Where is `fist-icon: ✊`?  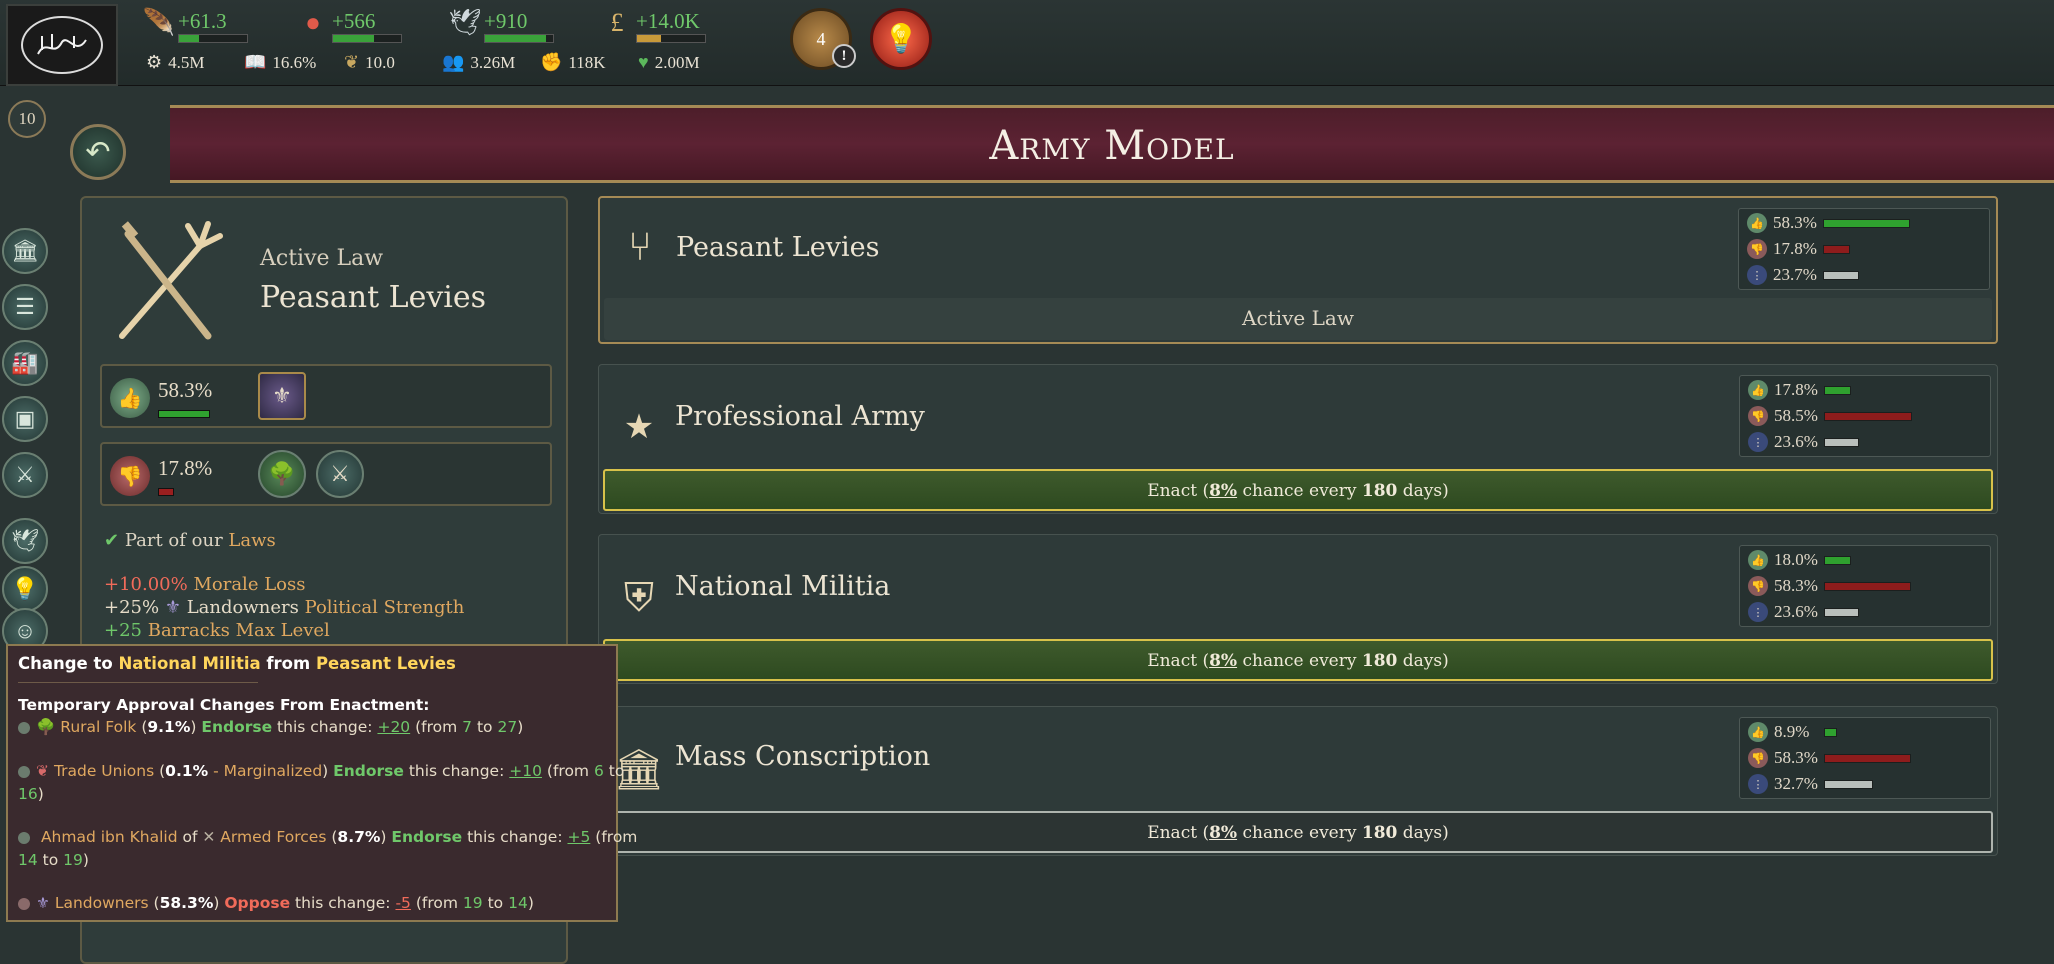 fist-icon: ✊ is located at coordinates (551, 62).